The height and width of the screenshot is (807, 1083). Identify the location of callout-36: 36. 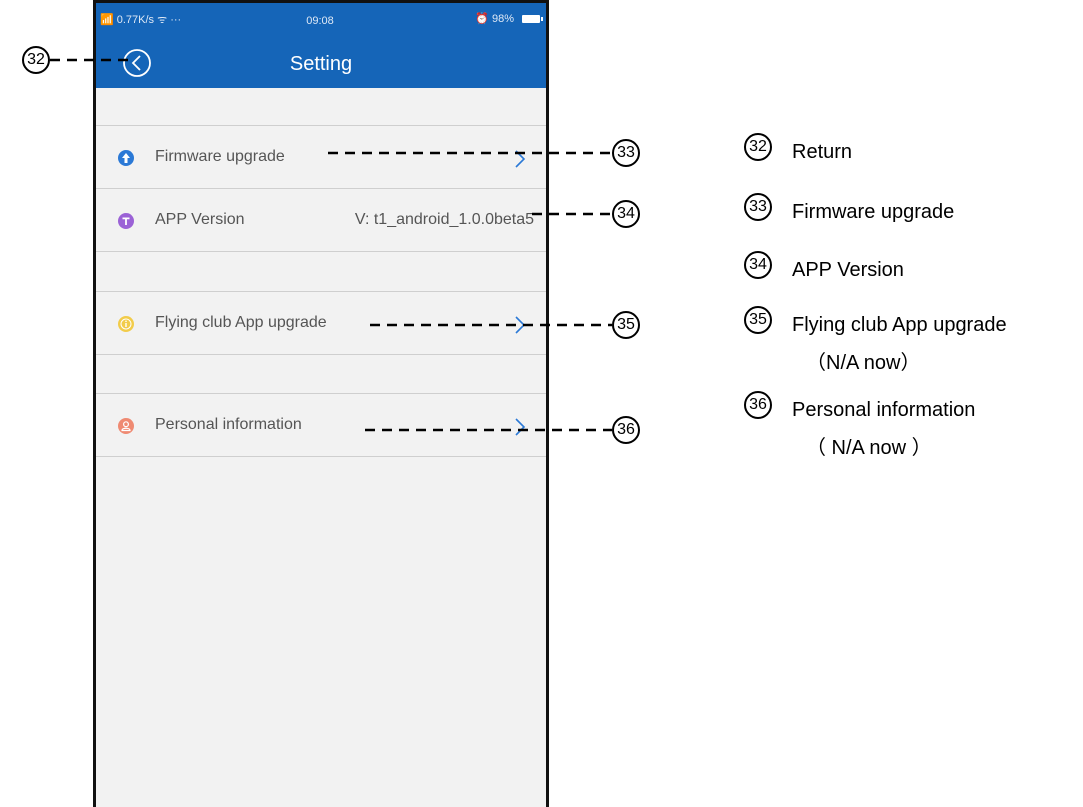
(626, 430).